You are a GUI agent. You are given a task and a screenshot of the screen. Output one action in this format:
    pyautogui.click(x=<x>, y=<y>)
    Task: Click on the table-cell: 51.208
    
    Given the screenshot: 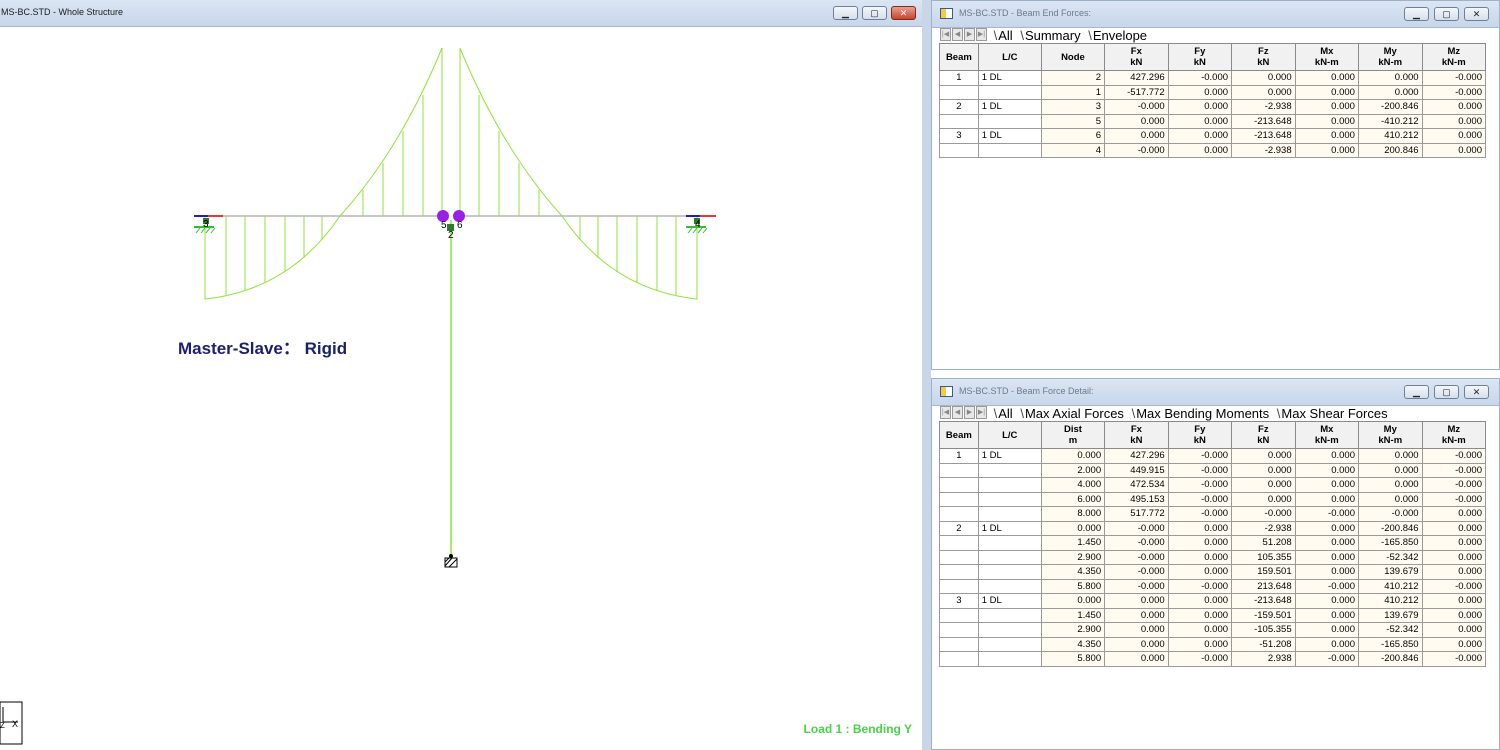 What is the action you would take?
    pyautogui.click(x=1263, y=543)
    